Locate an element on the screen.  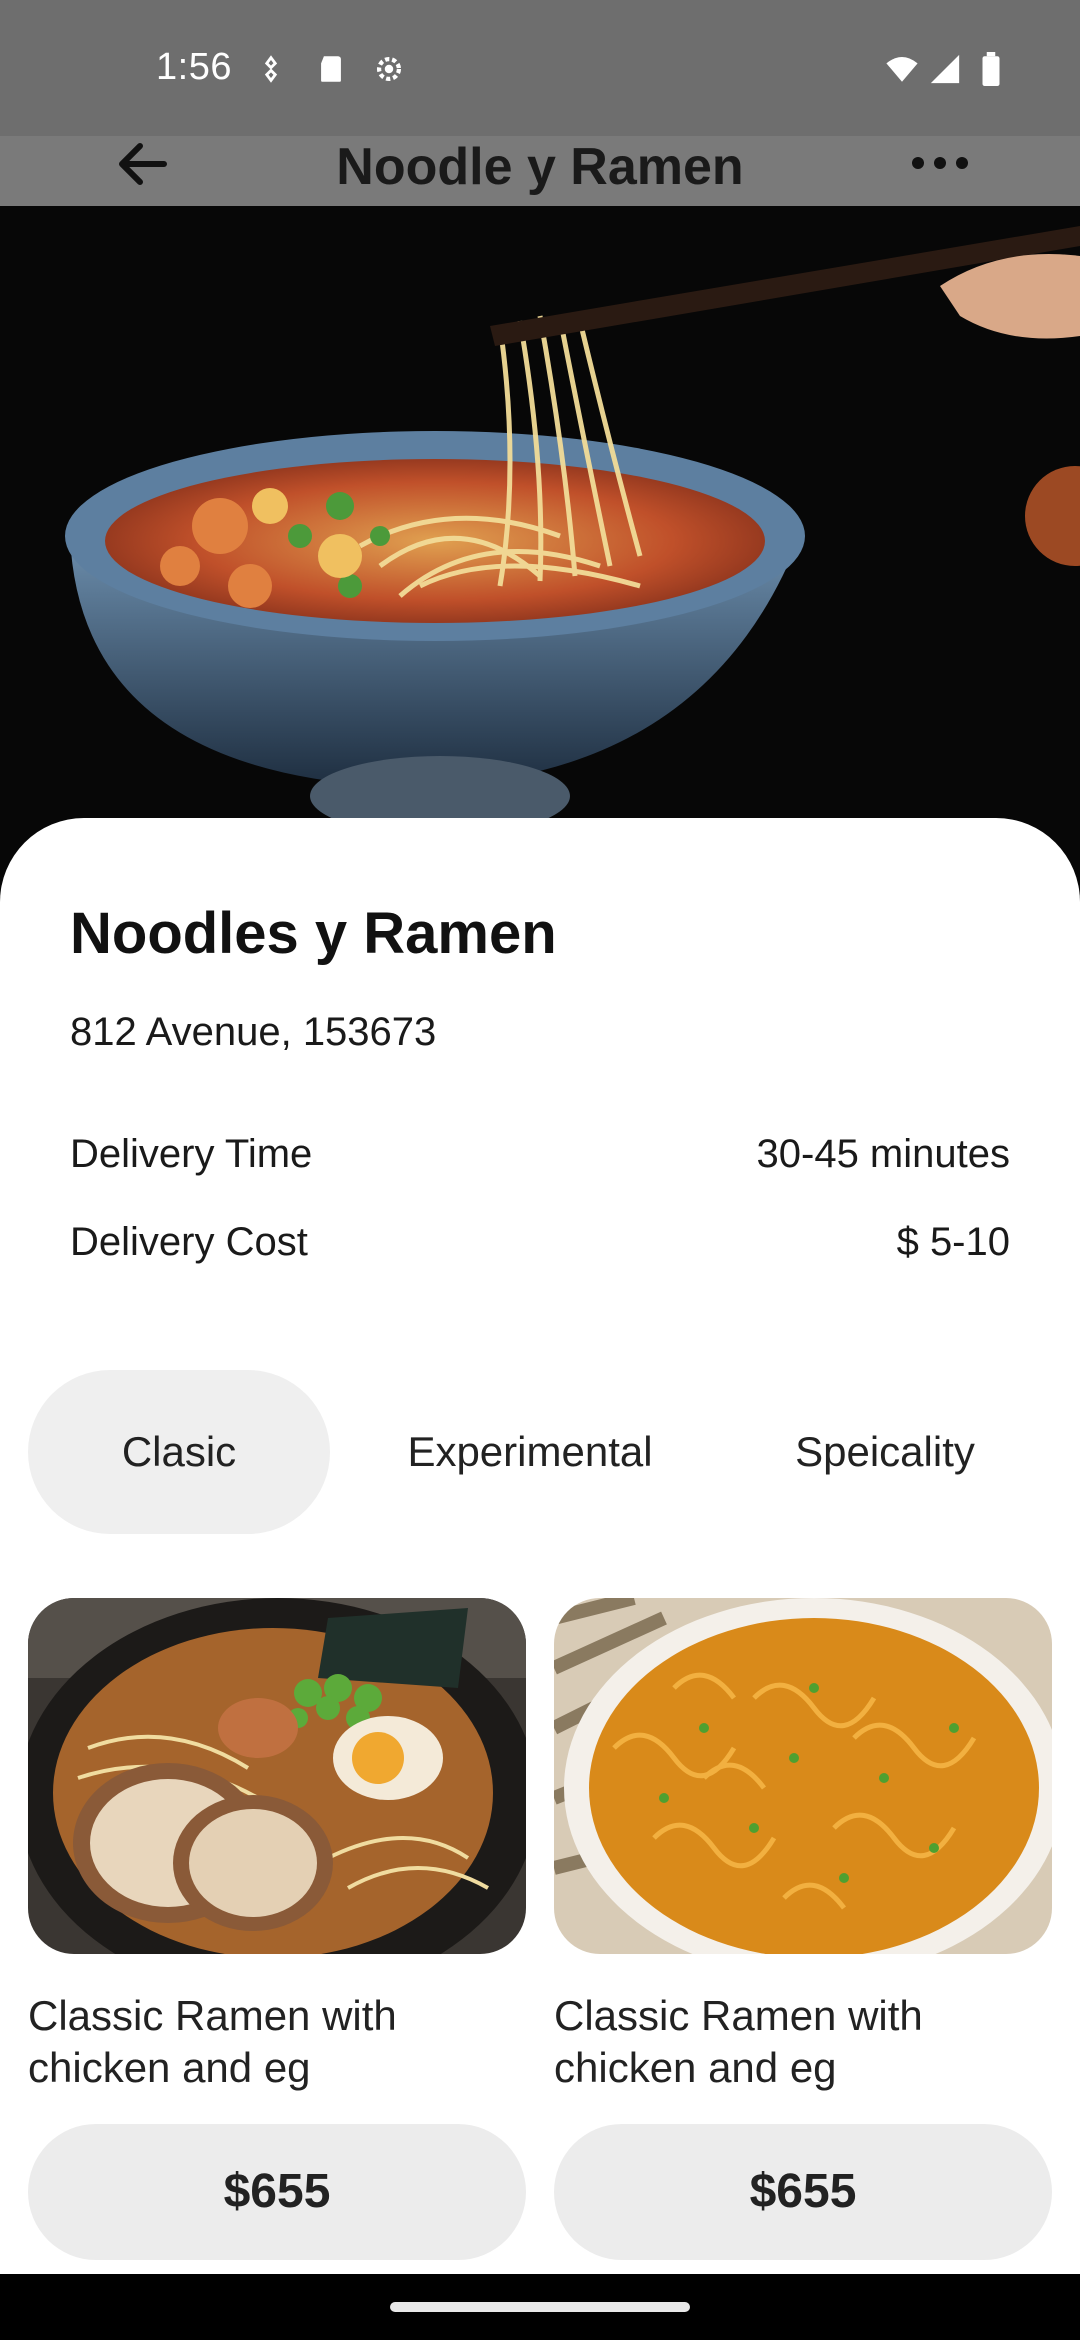
tab-speicality: Speicality is located at coordinates (885, 1452).